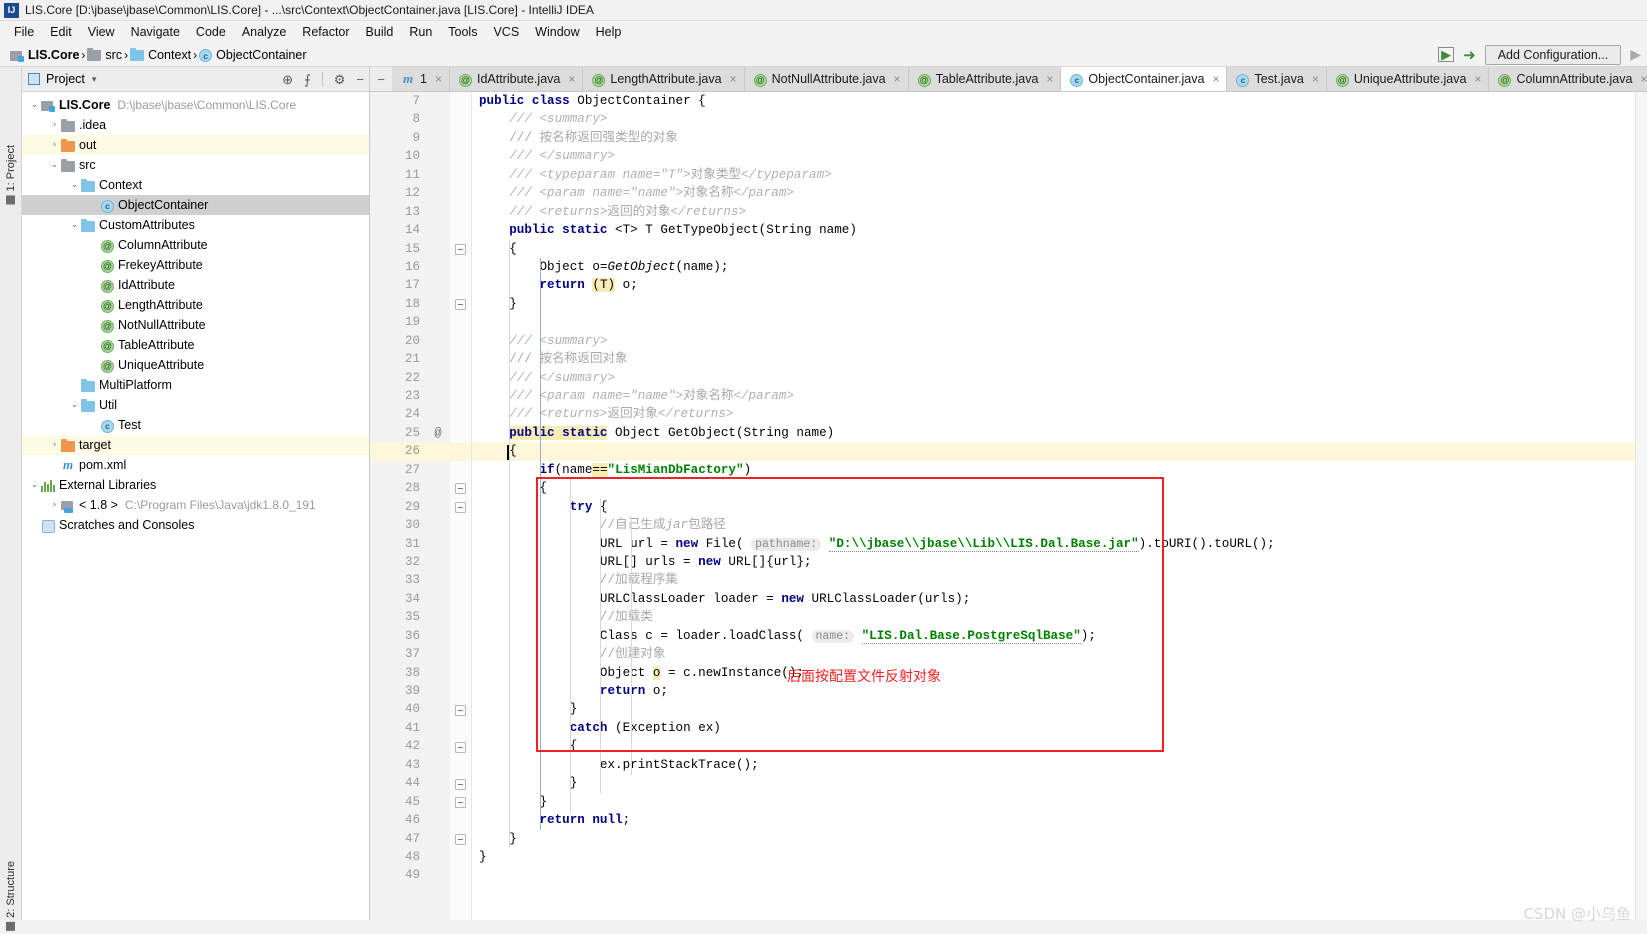 The image size is (1647, 934). Describe the element at coordinates (287, 79) in the screenshot. I see `locate-icon: ⊕` at that location.